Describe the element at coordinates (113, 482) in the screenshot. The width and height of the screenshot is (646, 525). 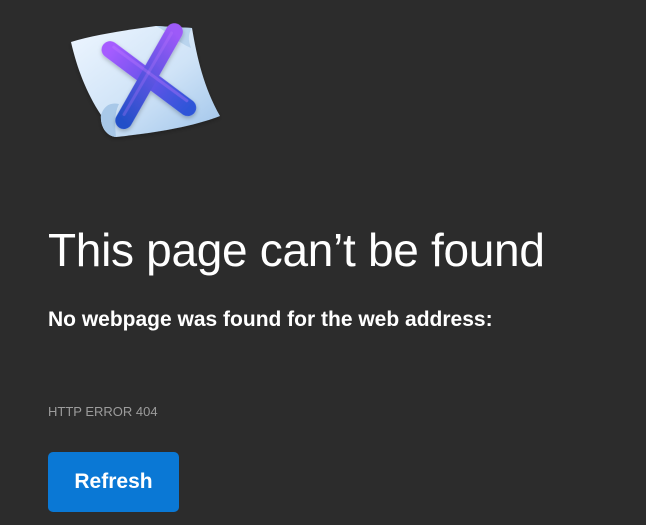
I see `refresh-button: Refresh` at that location.